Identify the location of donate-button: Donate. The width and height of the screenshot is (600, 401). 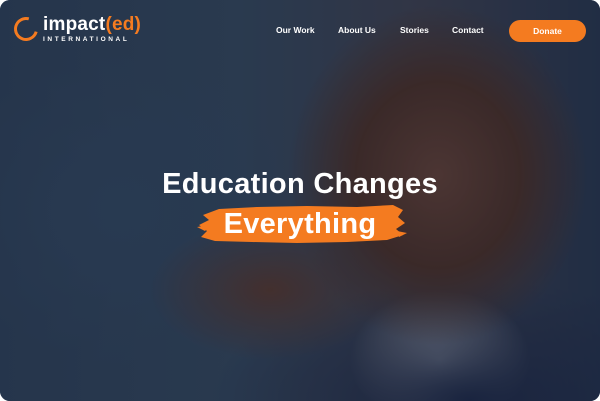
(547, 31).